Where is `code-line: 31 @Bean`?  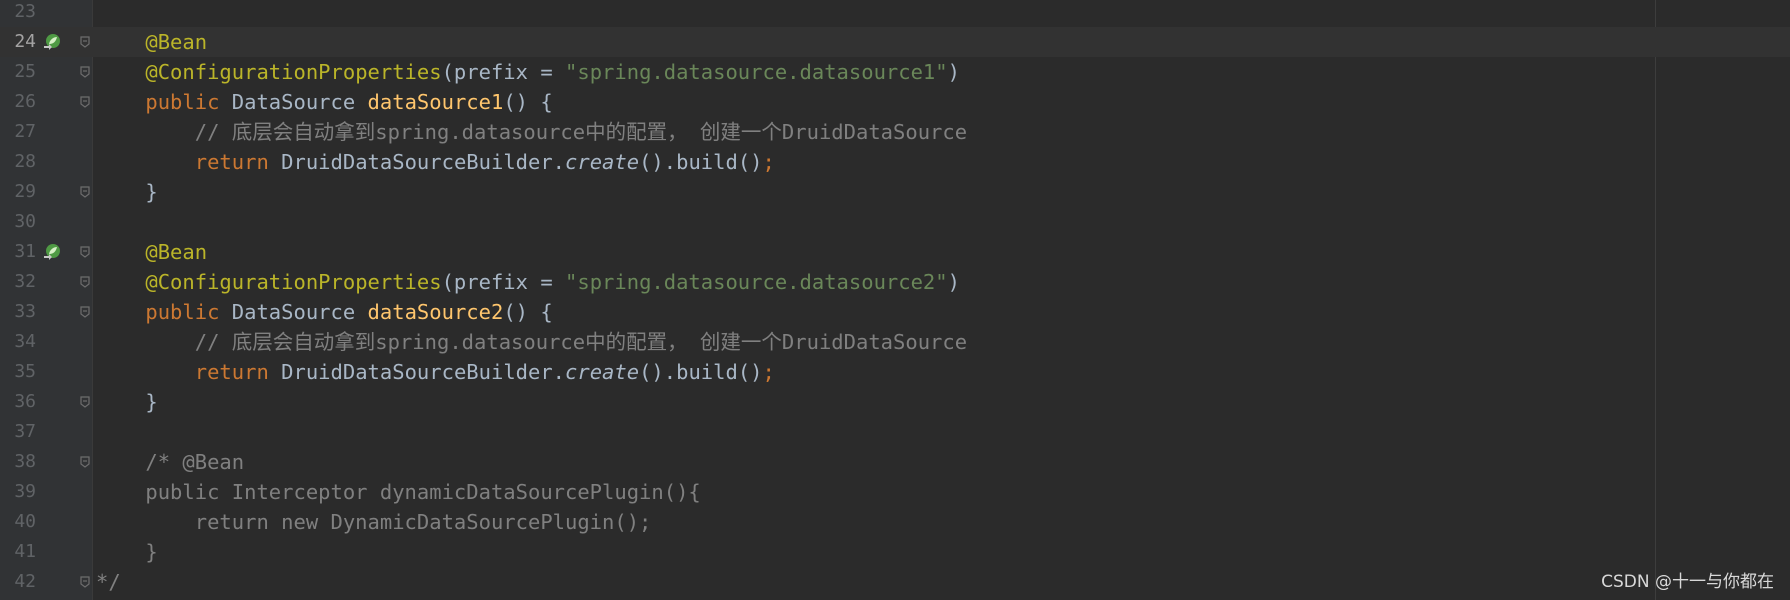 code-line: 31 @Bean is located at coordinates (895, 252).